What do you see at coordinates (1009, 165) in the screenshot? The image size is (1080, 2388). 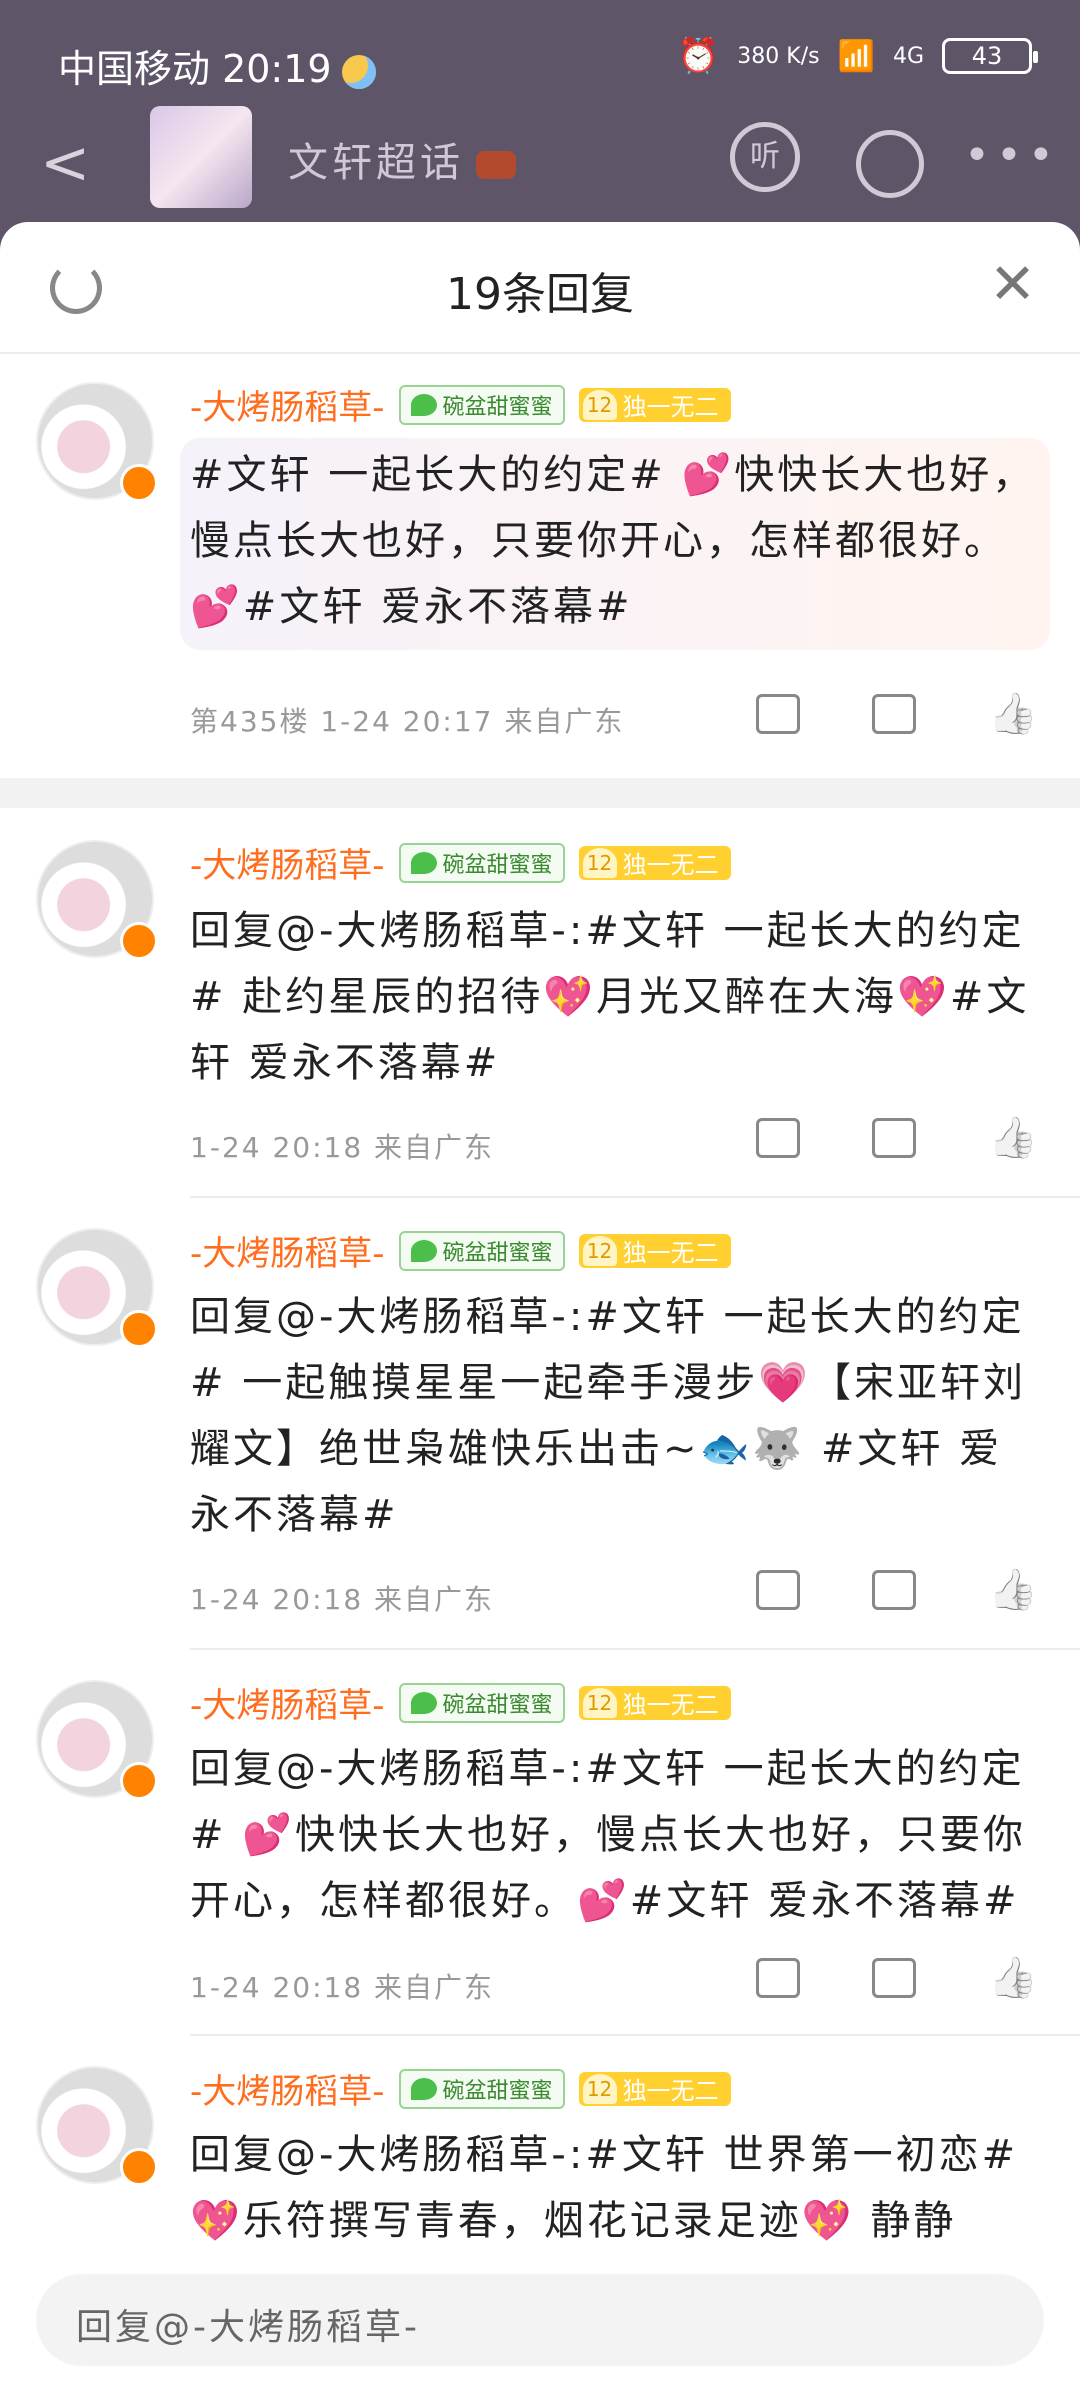 I see `more-icon: •••` at bounding box center [1009, 165].